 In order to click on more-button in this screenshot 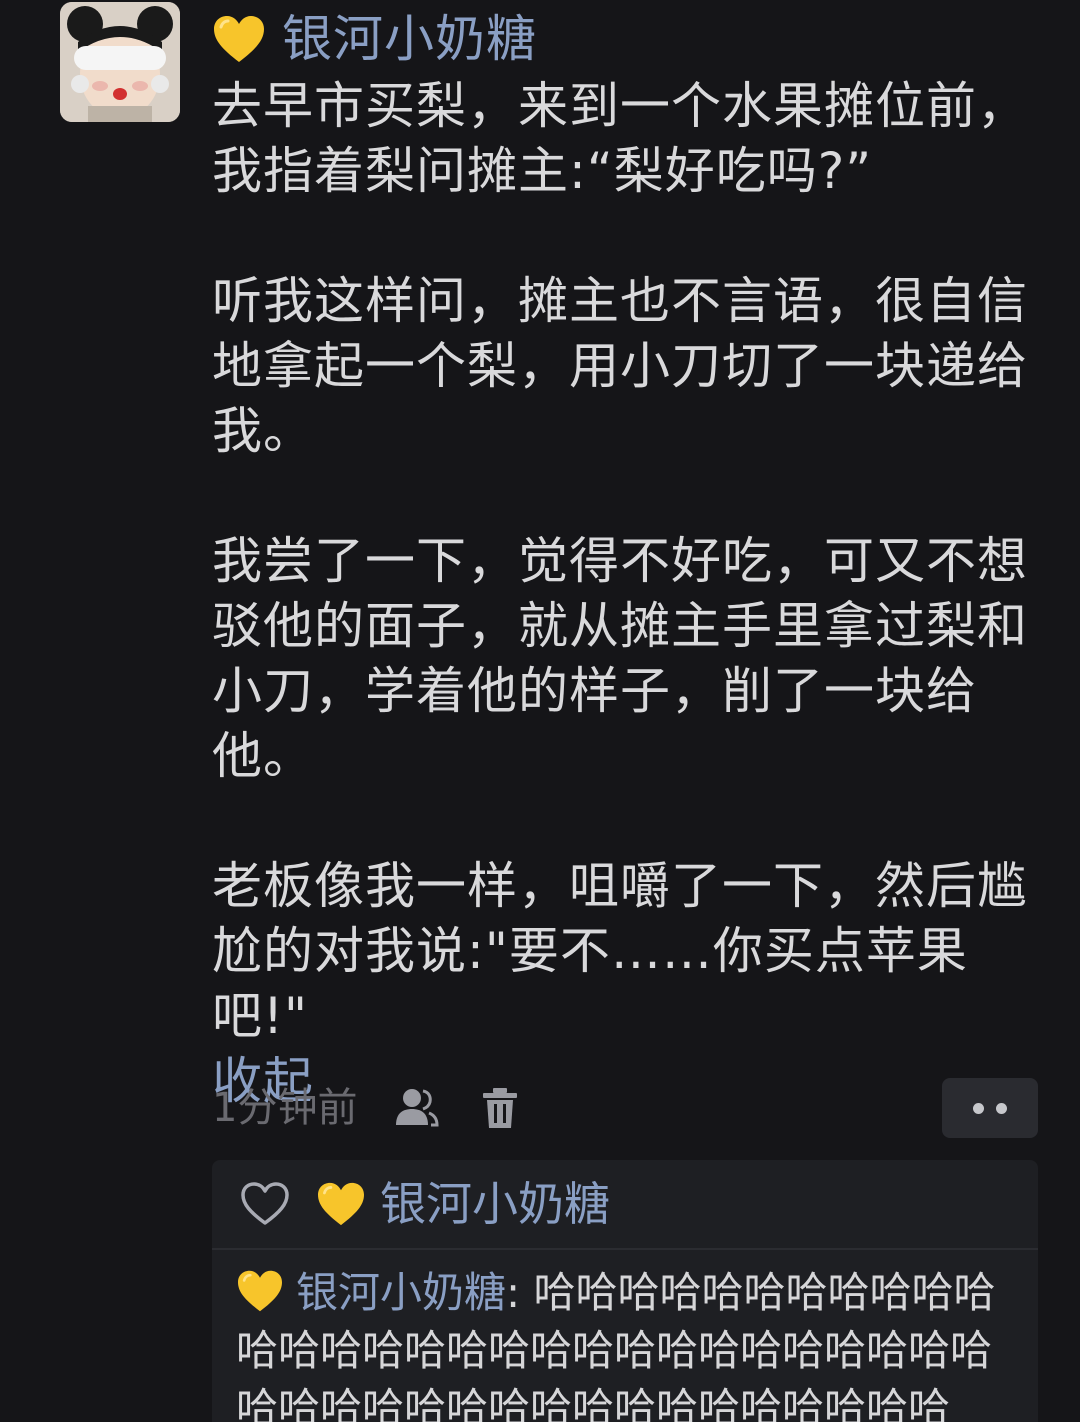, I will do `click(990, 1108)`.